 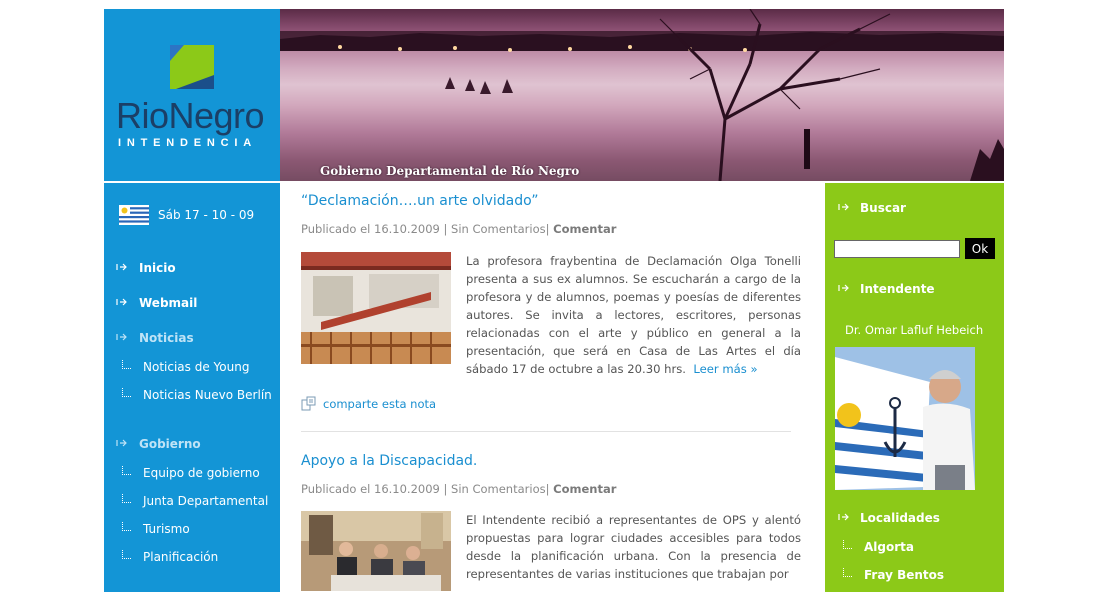 What do you see at coordinates (187, 143) in the screenshot?
I see `logo-subtitle: INTENDENCIA` at bounding box center [187, 143].